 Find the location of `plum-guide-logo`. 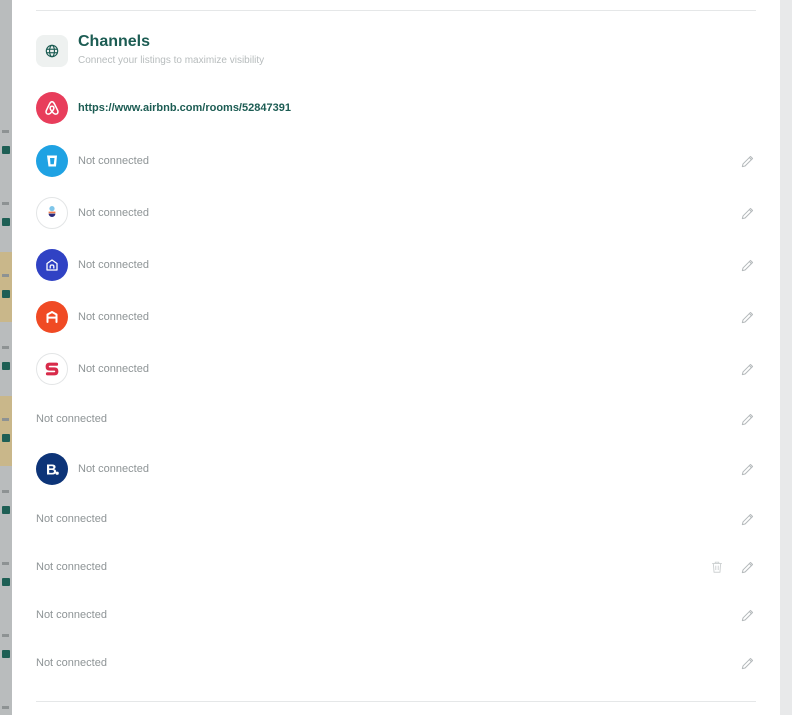

plum-guide-logo is located at coordinates (52, 213).